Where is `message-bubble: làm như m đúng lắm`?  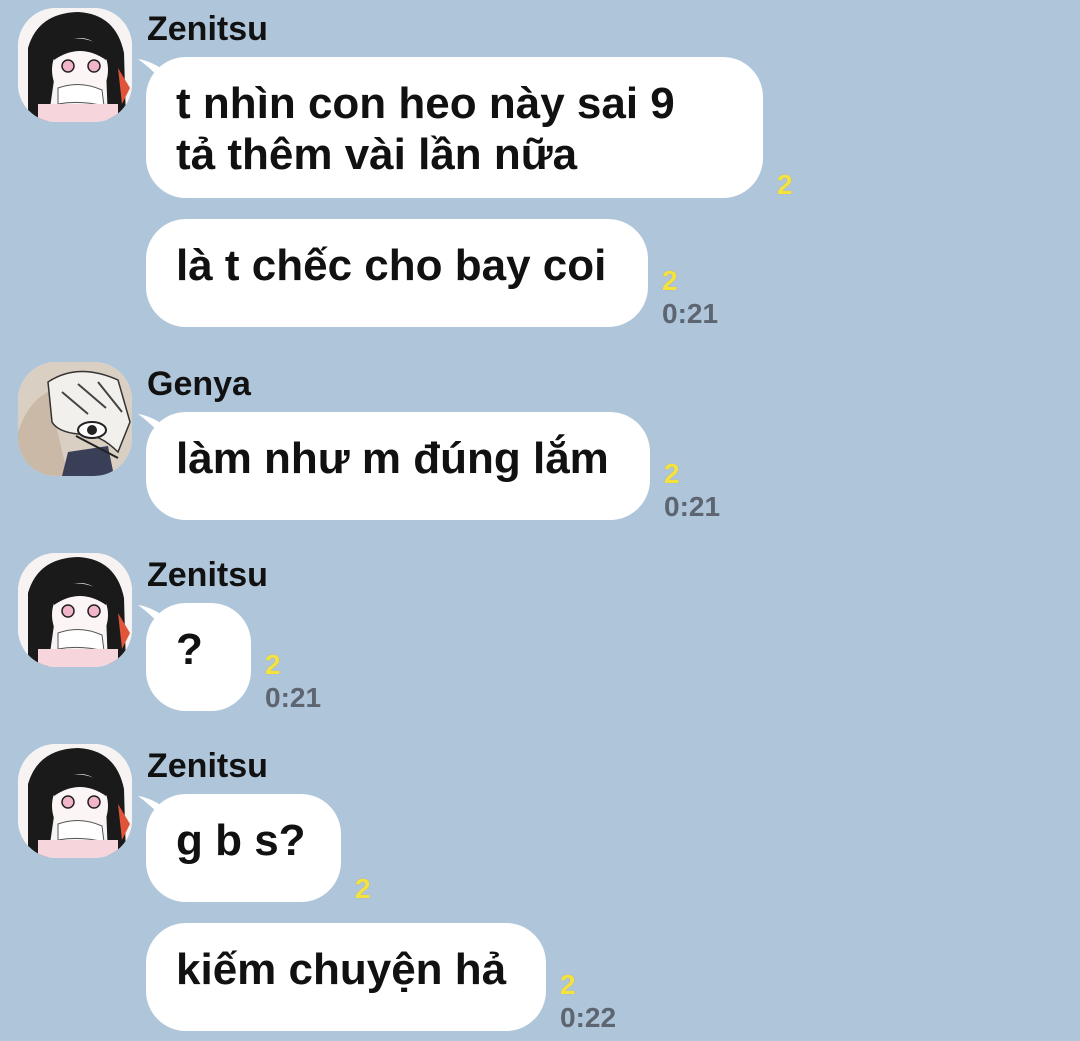 message-bubble: làm như m đúng lắm is located at coordinates (394, 466).